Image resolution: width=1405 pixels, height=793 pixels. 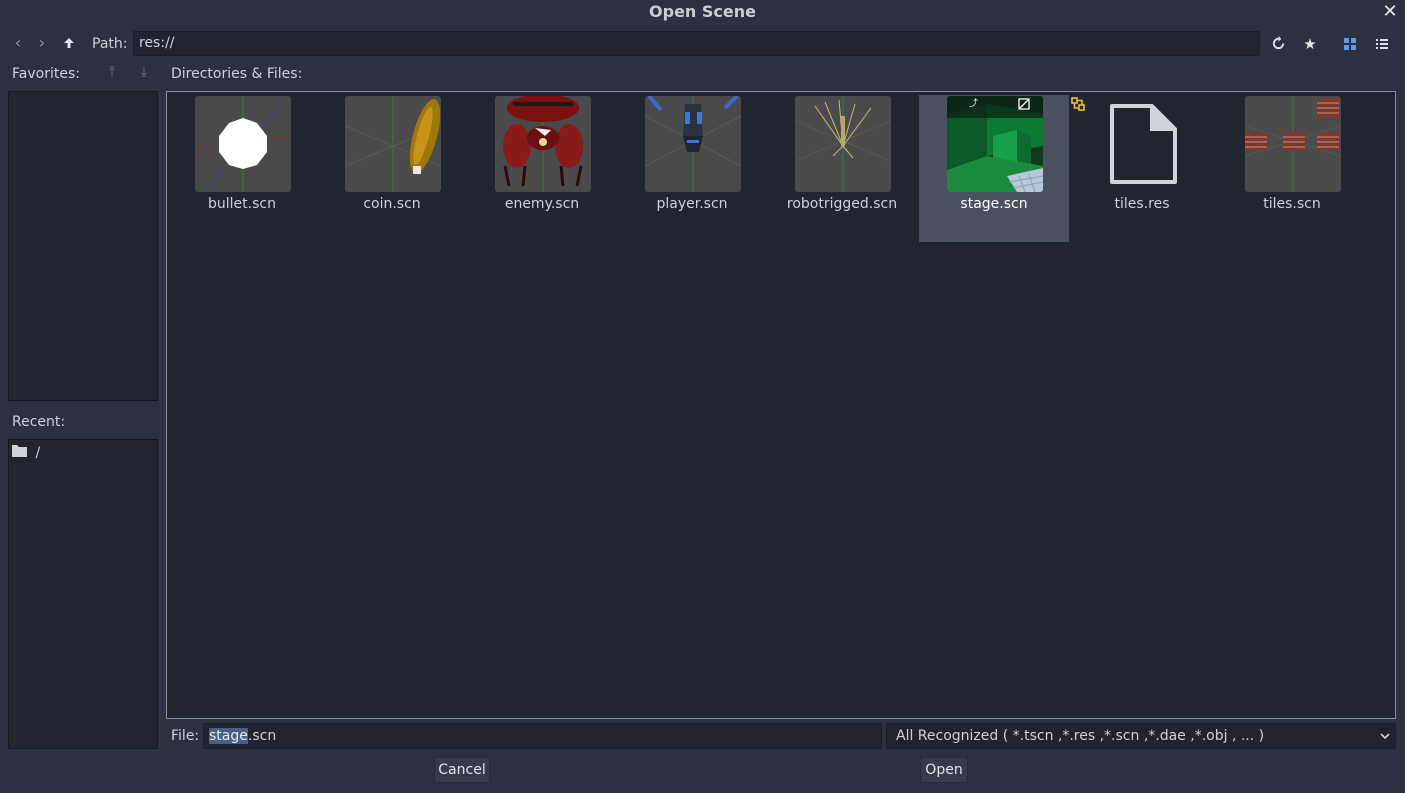 What do you see at coordinates (185, 736) in the screenshot?
I see `file-label: File:` at bounding box center [185, 736].